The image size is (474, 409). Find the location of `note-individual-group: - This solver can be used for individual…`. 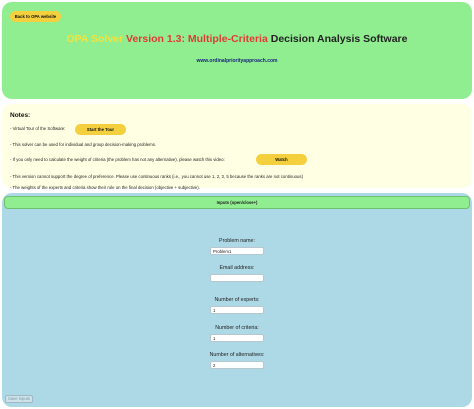

note-individual-group: - This solver can be used for individual… is located at coordinates (83, 144).